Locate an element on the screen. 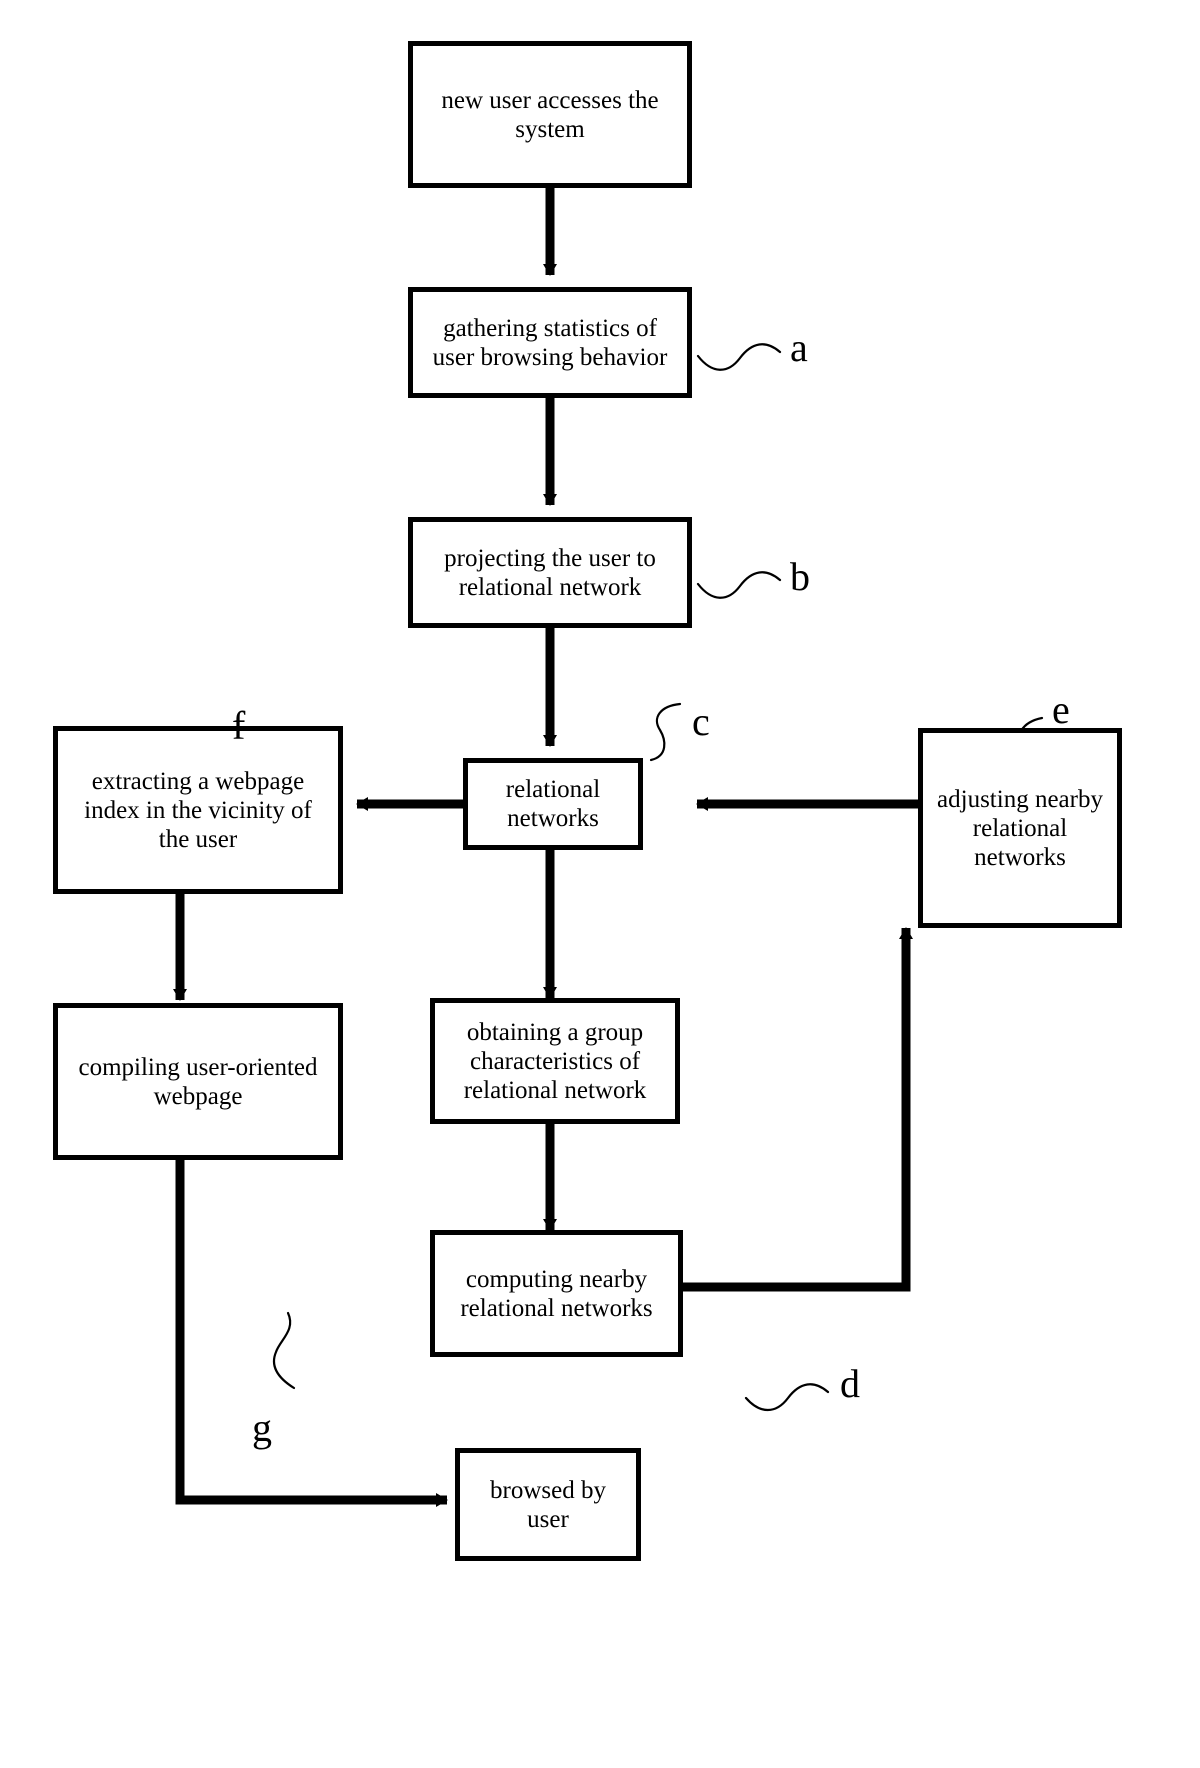 This screenshot has height=1768, width=1200. node-adjusting-nearby-relational-networks: adjusting nearby relational networks is located at coordinates (1020, 828).